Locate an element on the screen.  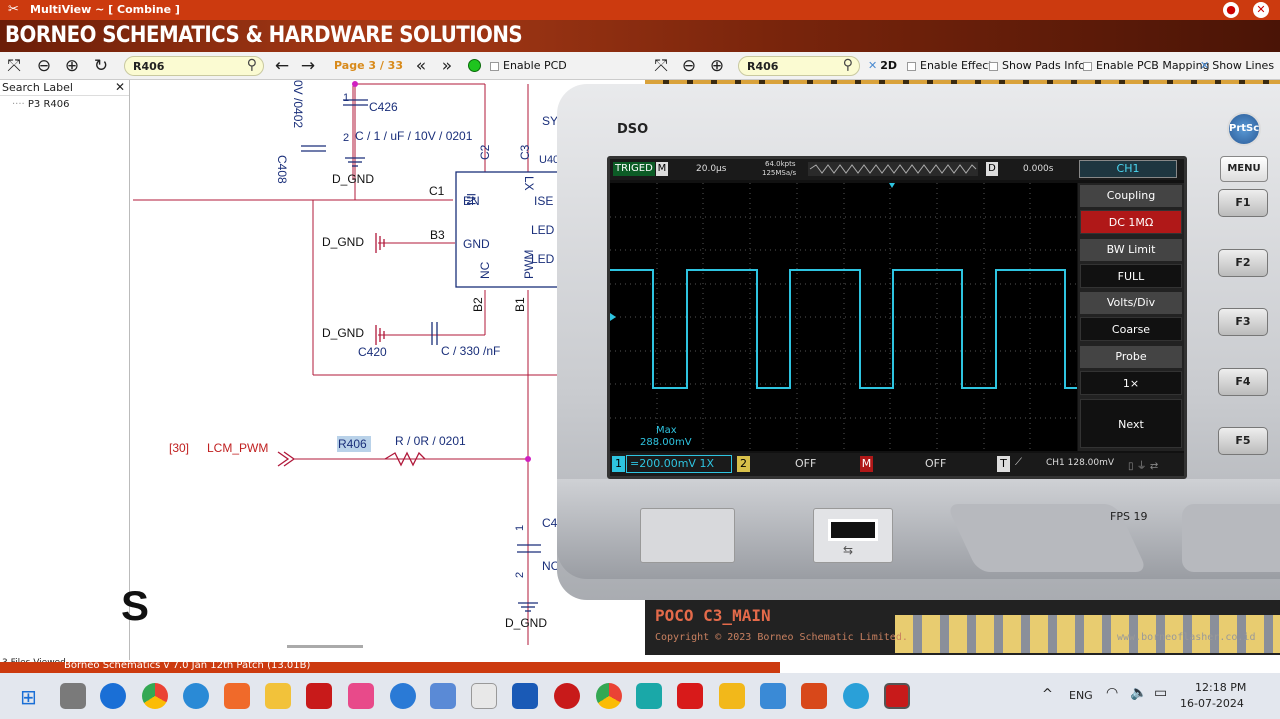
sample-count: 64.0kpts is located at coordinates (780, 164).